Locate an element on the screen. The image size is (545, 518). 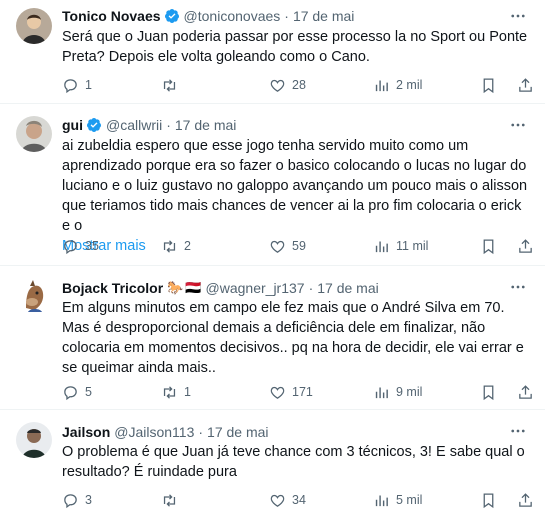
reply-button: 35 is located at coordinates (80, 246).